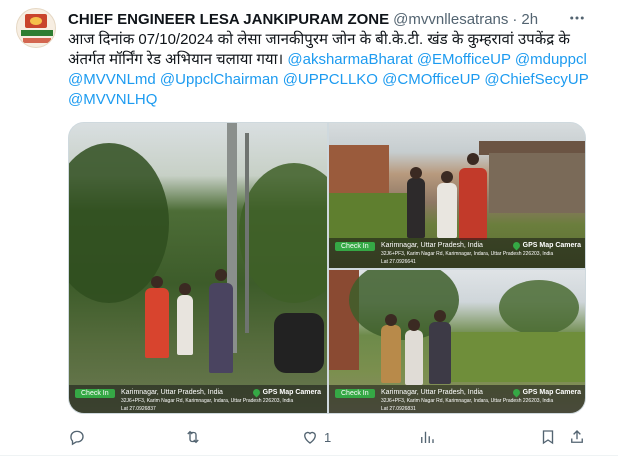 The width and height of the screenshot is (618, 456). What do you see at coordinates (193, 437) in the screenshot?
I see `retweet-icon` at bounding box center [193, 437].